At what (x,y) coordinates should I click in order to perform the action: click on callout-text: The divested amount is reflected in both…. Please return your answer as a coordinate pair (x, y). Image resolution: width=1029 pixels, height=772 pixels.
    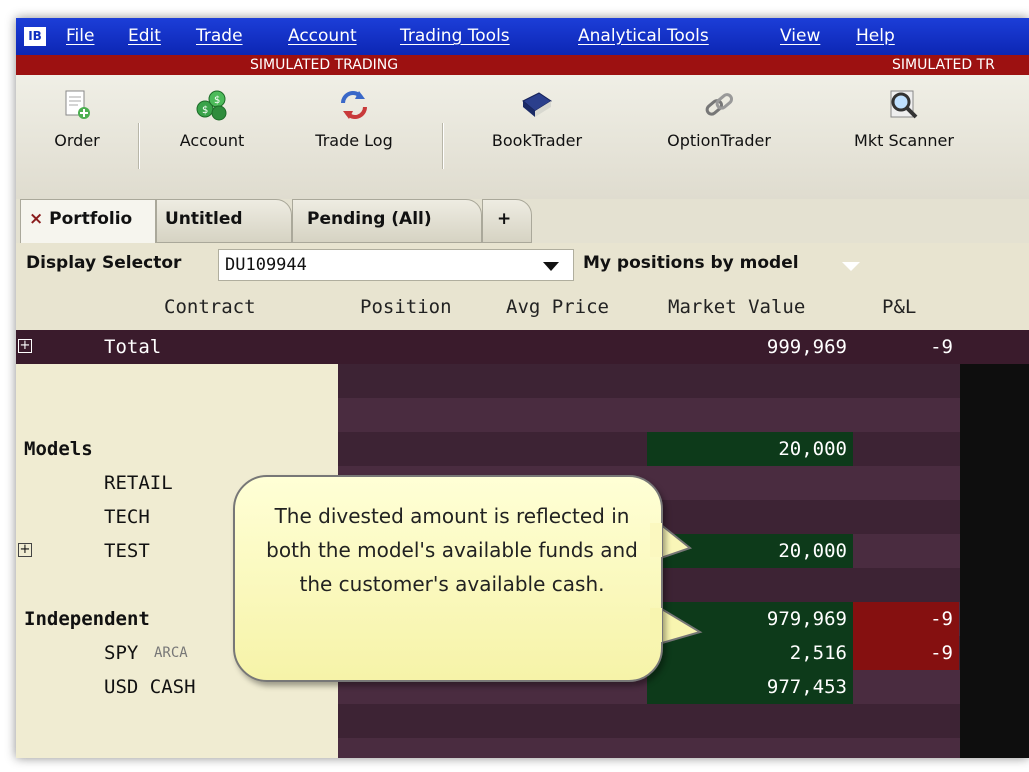
    Looking at the image, I should click on (452, 550).